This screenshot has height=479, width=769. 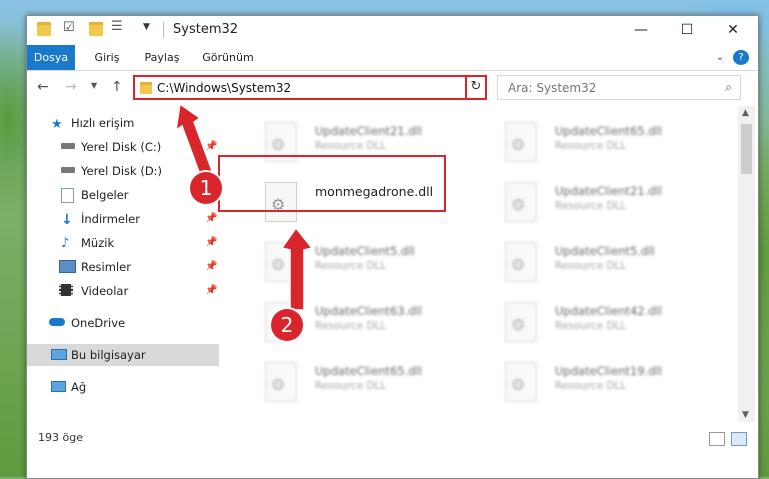 I want to click on callout-badge-1: 1, so click(x=206, y=188).